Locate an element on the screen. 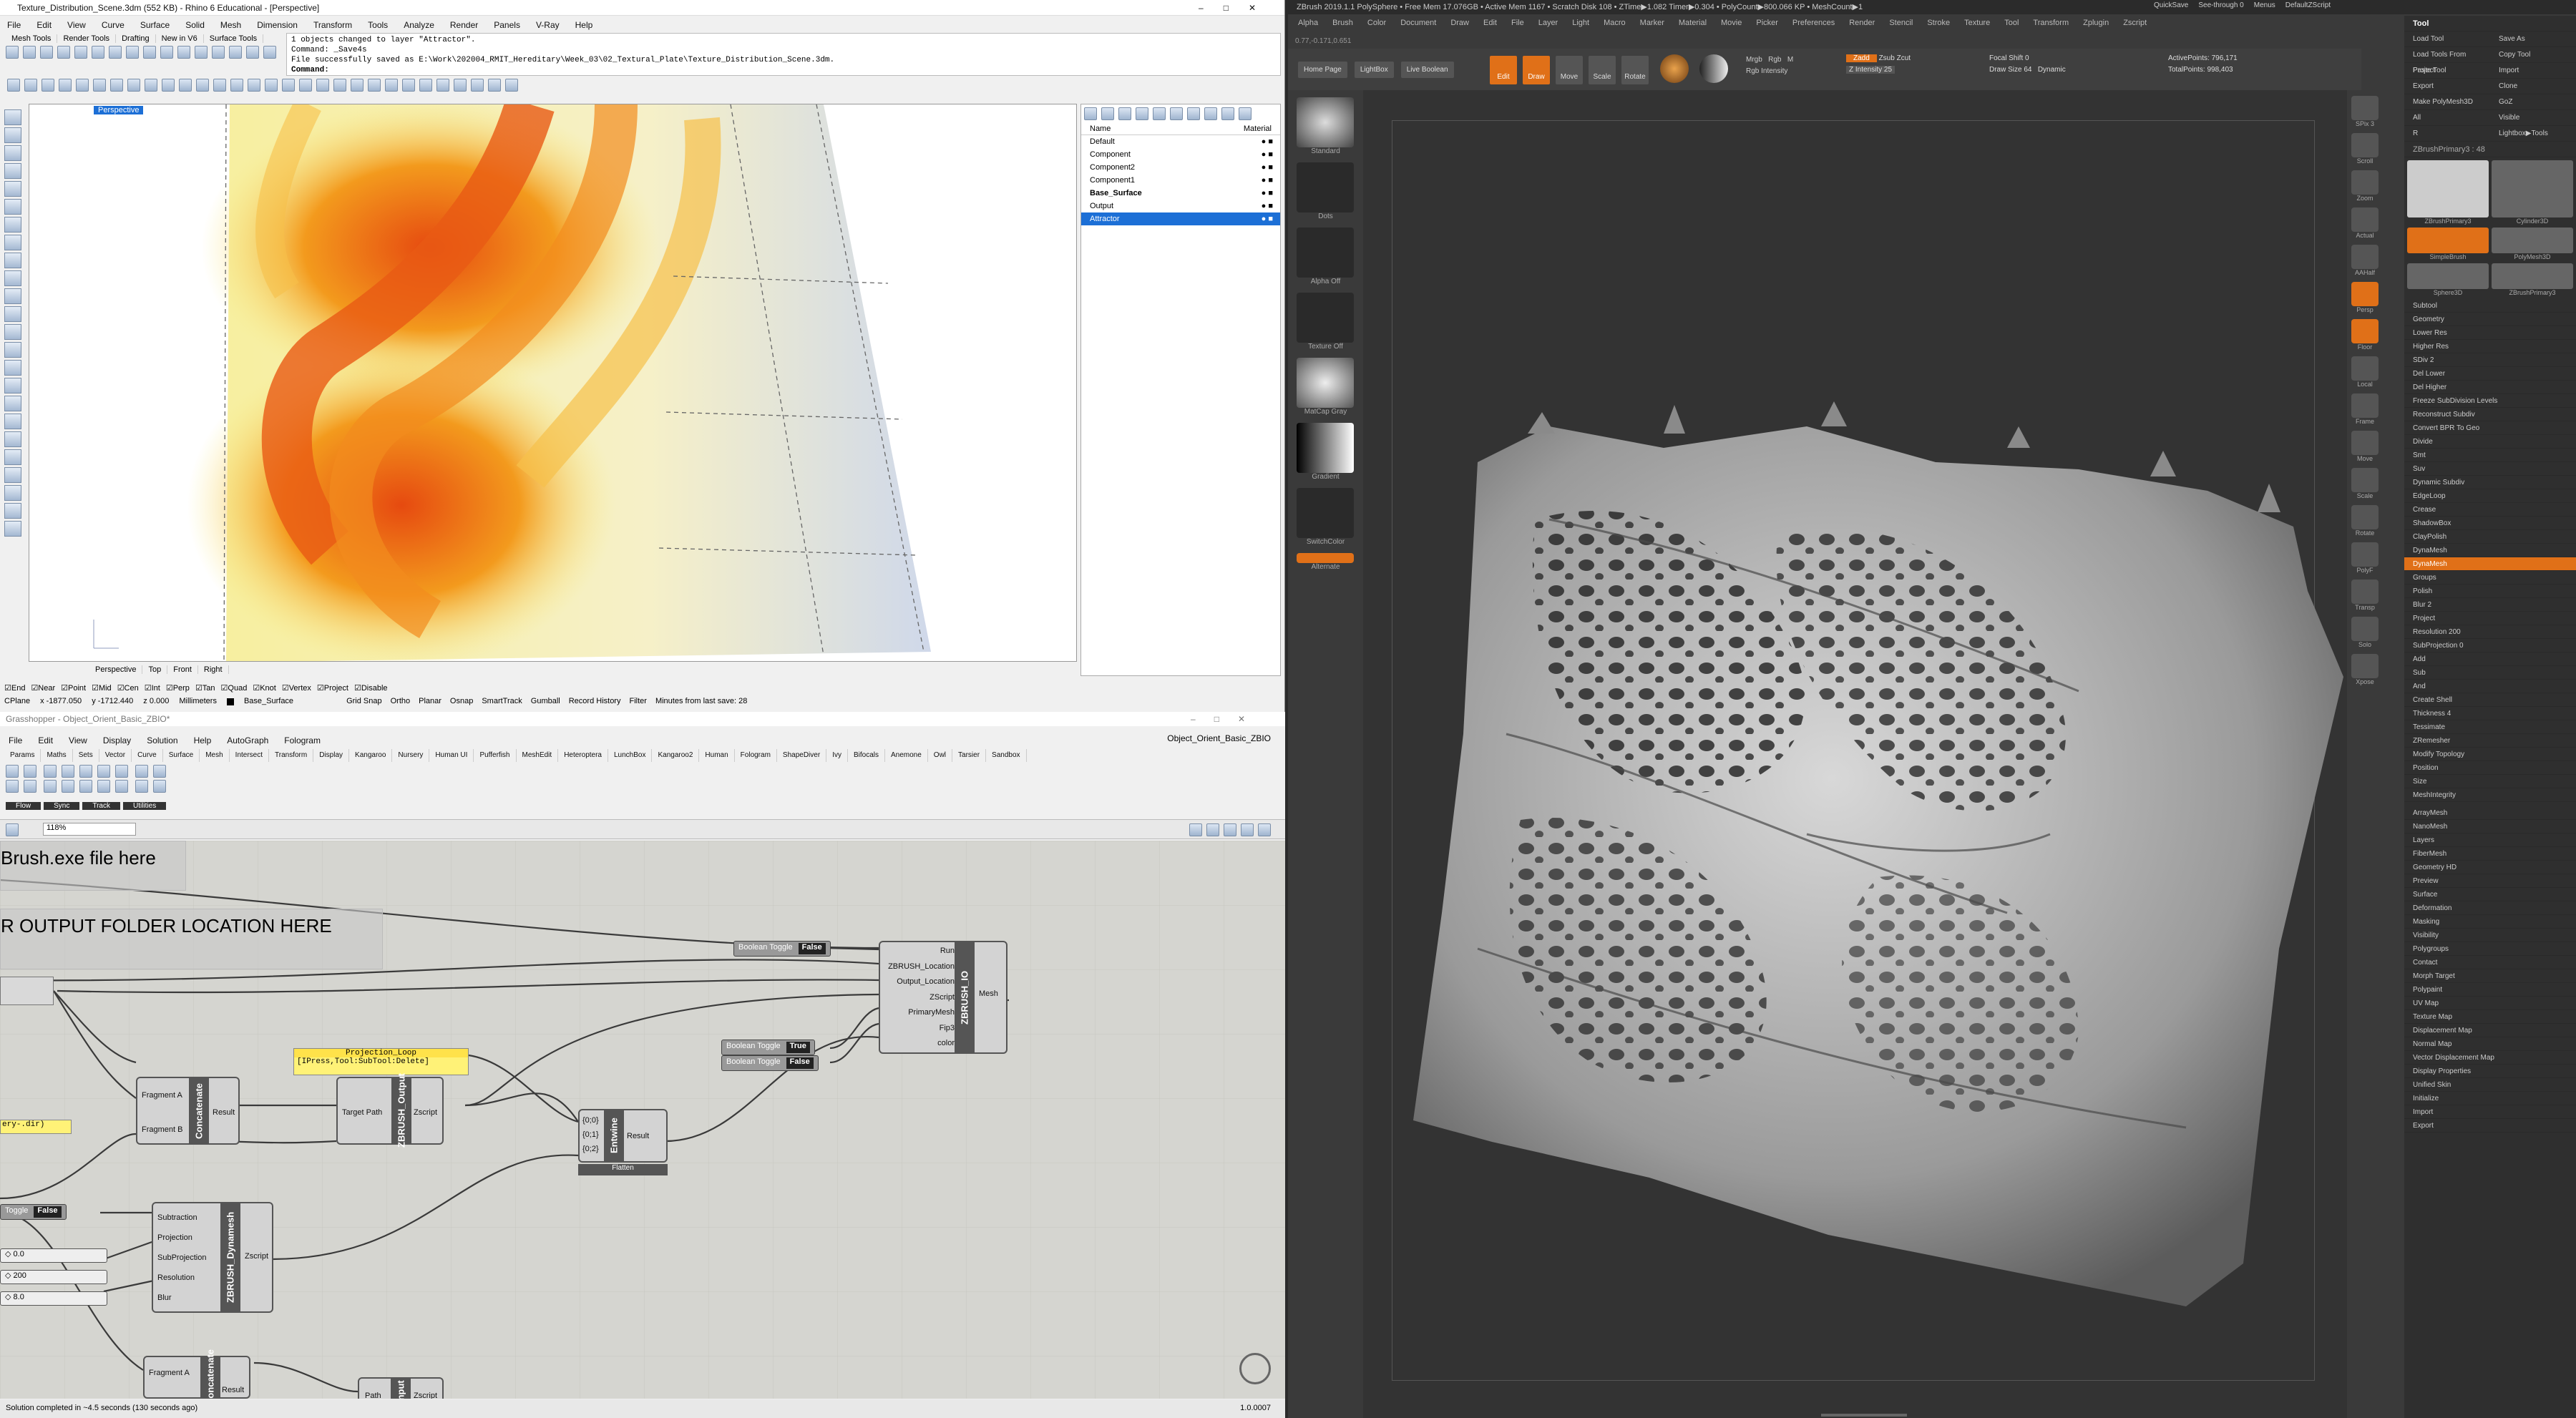  zb-rgb-controls: Mrgb Rgb M Rgb Intensity is located at coordinates (1769, 65).